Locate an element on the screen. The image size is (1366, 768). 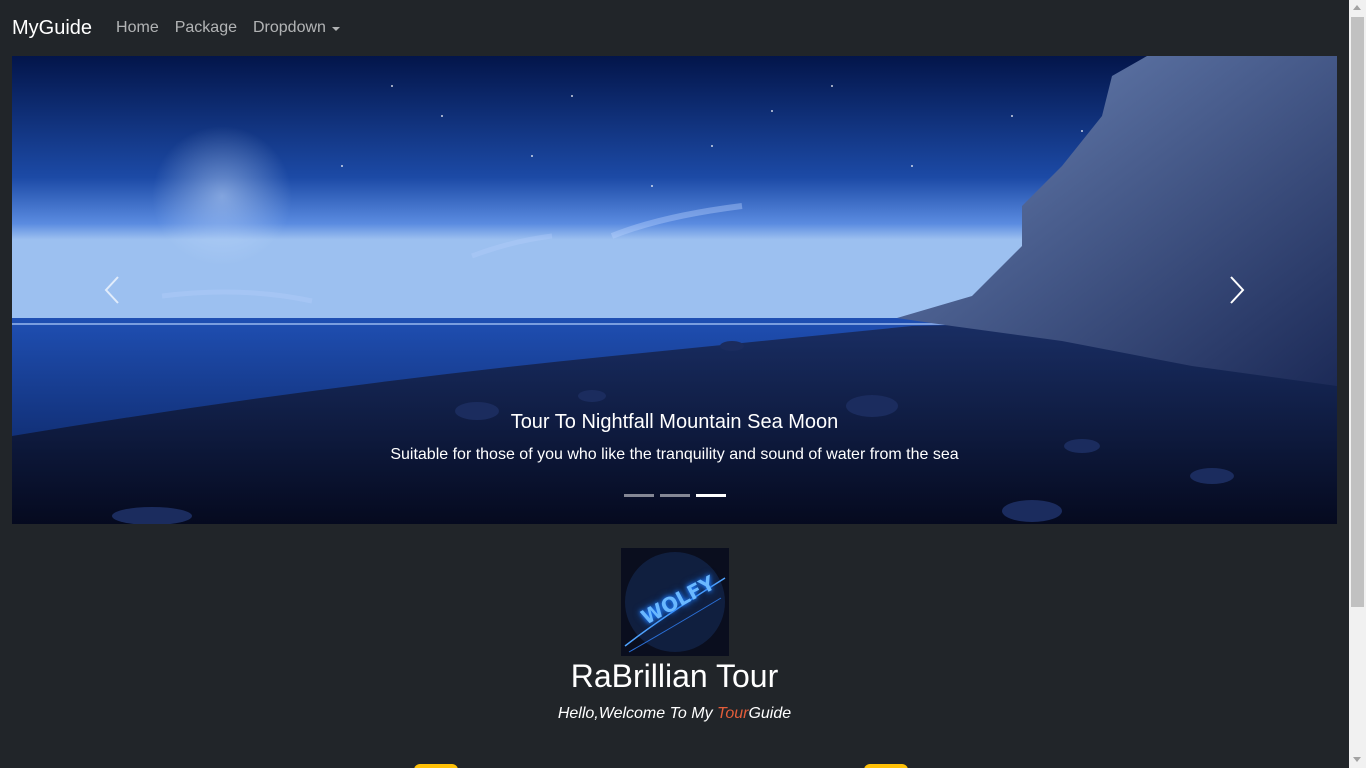
page-title: RaBrillian Tour is located at coordinates (674, 676).